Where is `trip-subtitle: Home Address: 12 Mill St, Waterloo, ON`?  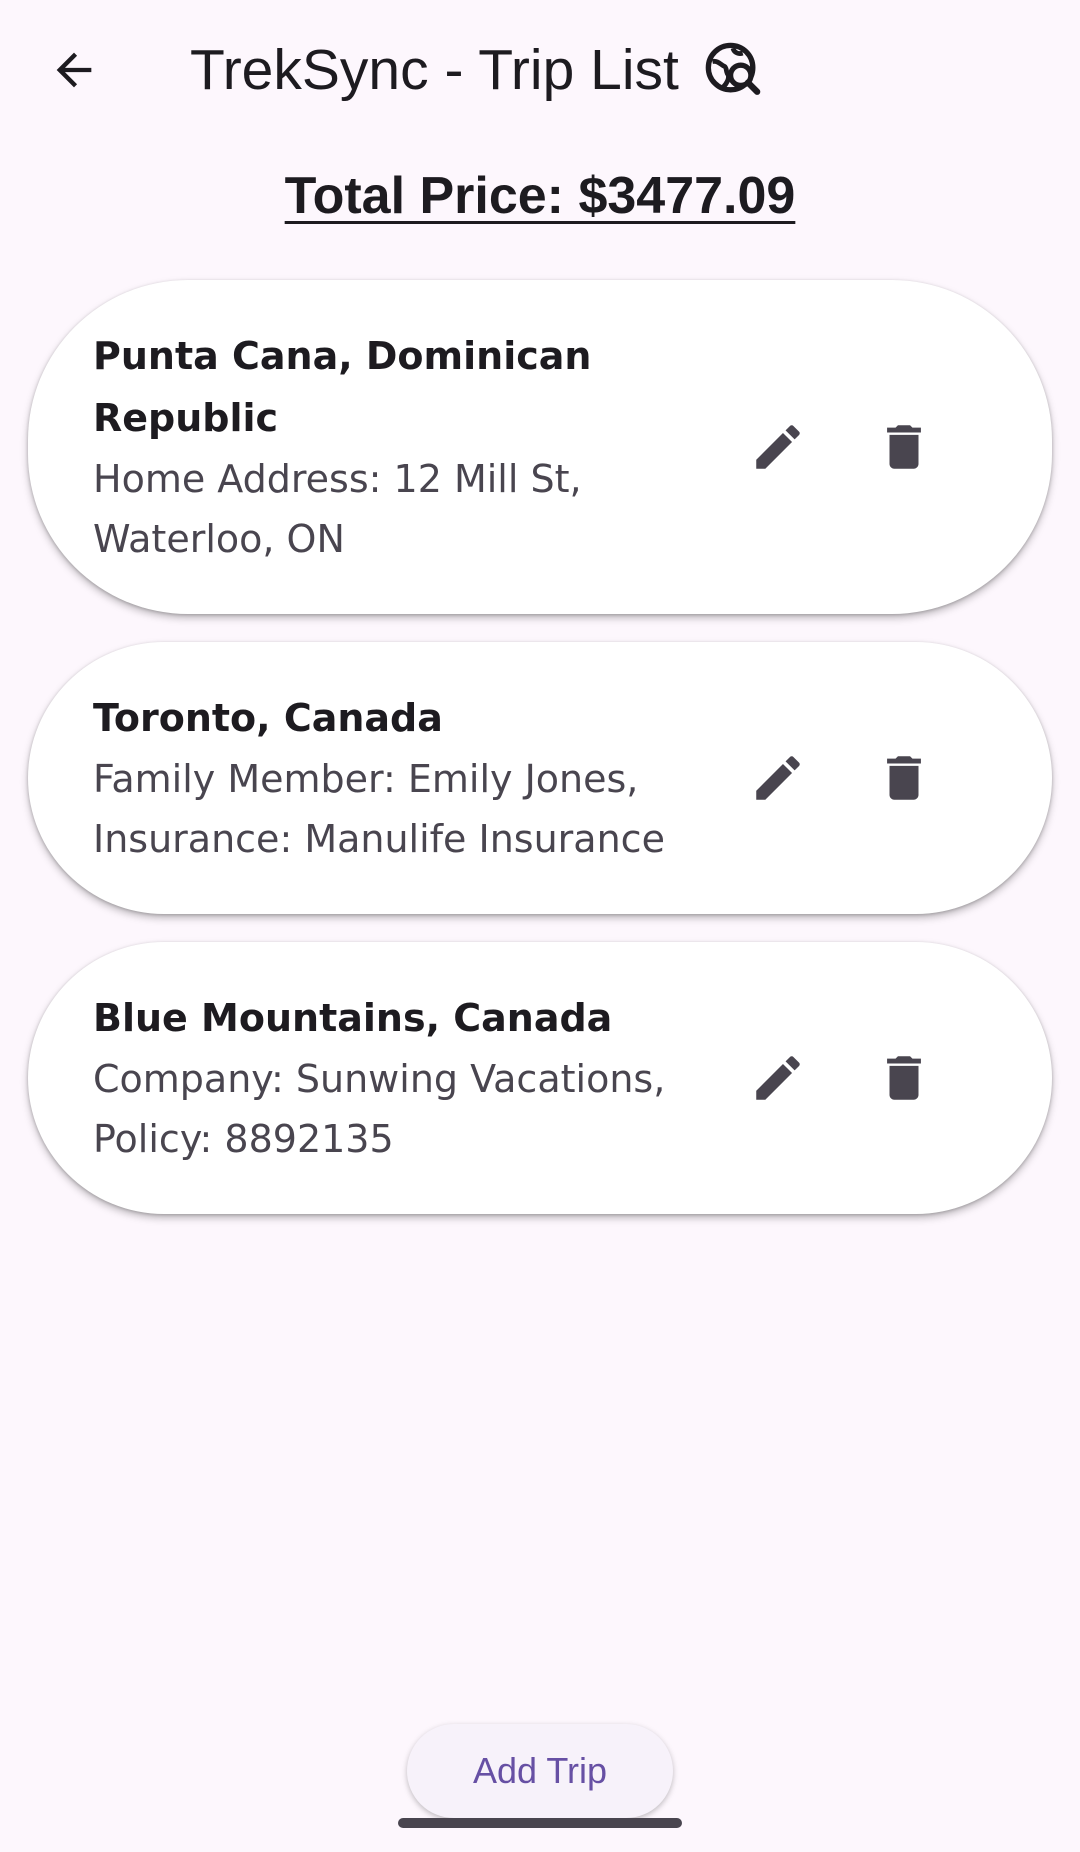 trip-subtitle: Home Address: 12 Mill St, Waterloo, ON is located at coordinates (337, 509).